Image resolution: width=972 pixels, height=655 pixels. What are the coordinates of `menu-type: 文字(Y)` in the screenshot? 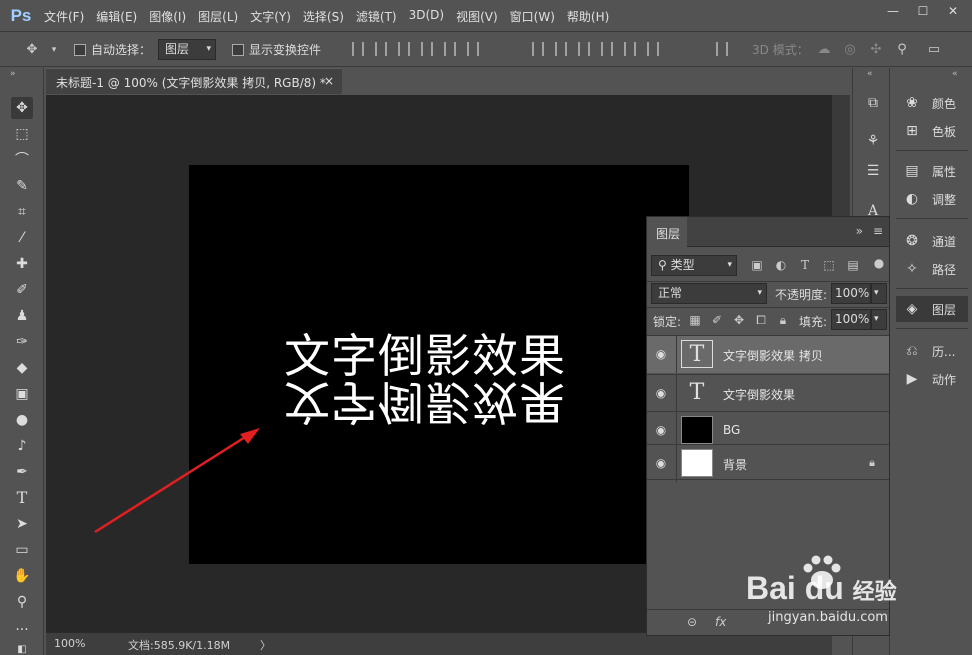 It's located at (270, 16).